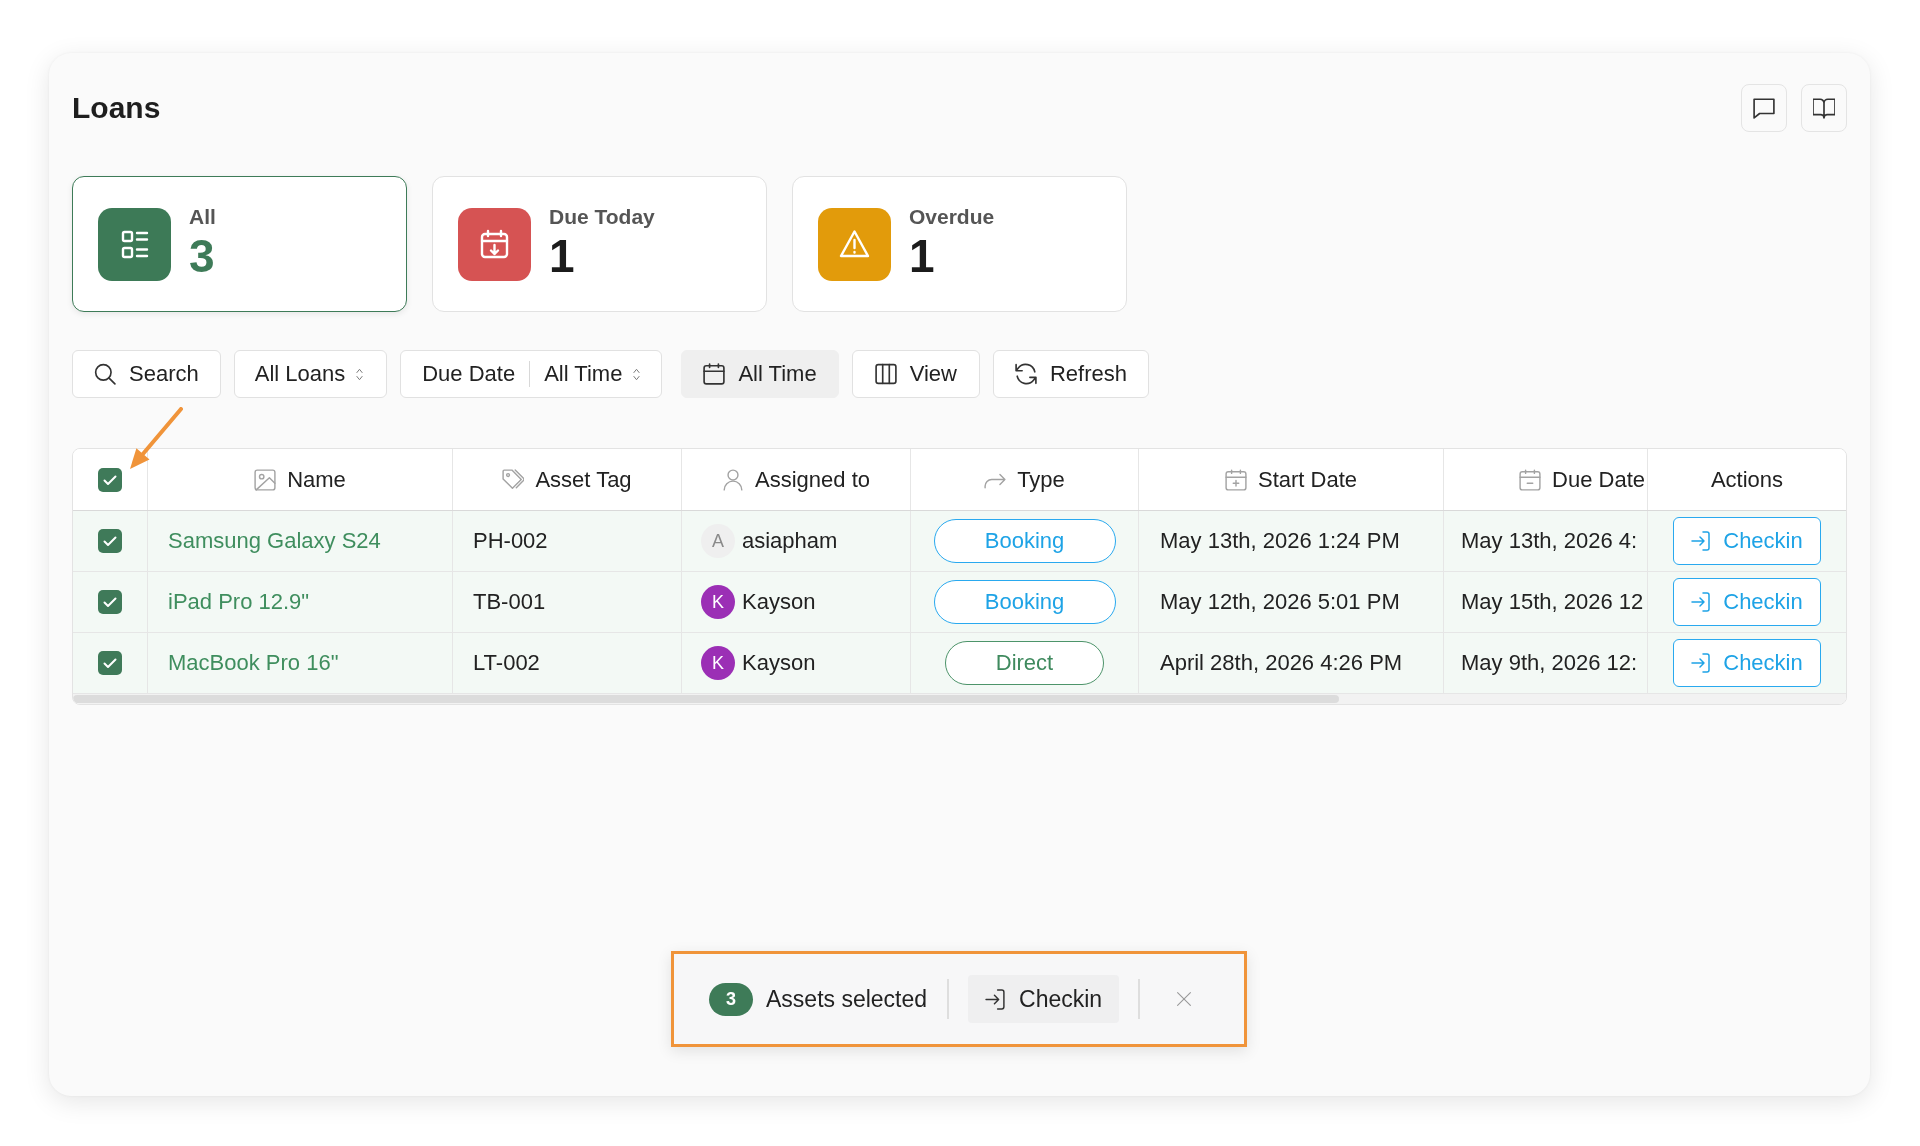  What do you see at coordinates (253, 663) in the screenshot?
I see `asset-name-link: MacBook Pro 16"` at bounding box center [253, 663].